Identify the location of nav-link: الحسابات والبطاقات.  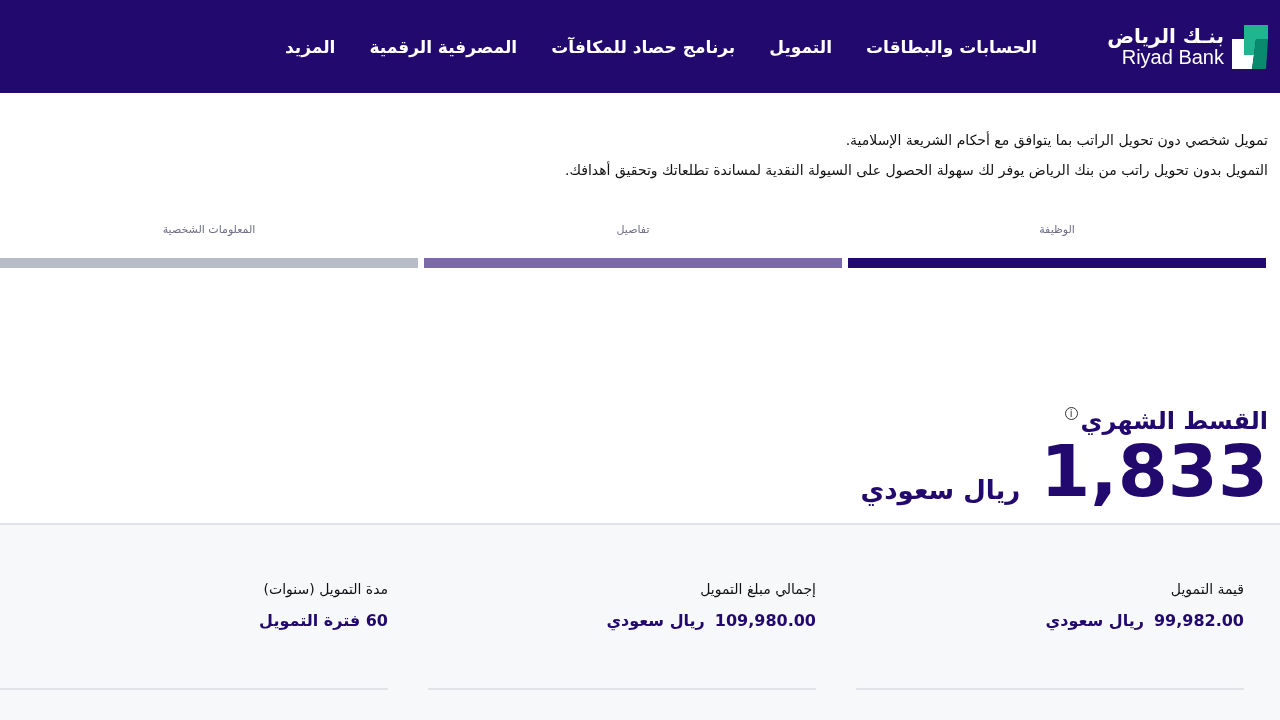
(952, 46).